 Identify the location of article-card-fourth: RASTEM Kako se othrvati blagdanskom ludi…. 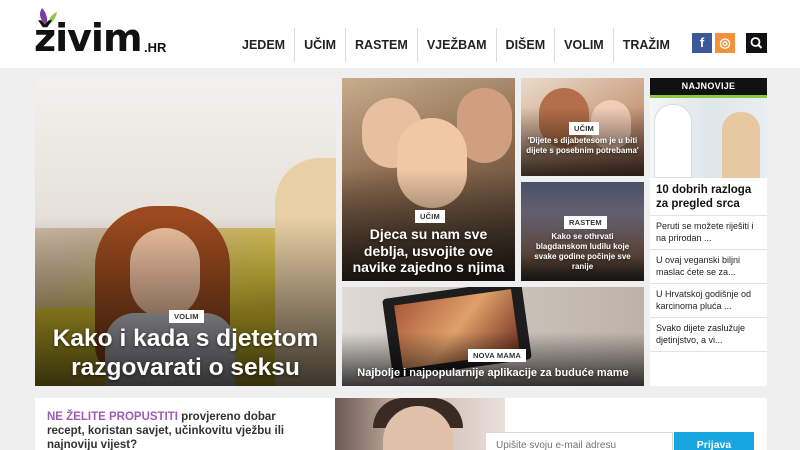
(582, 231).